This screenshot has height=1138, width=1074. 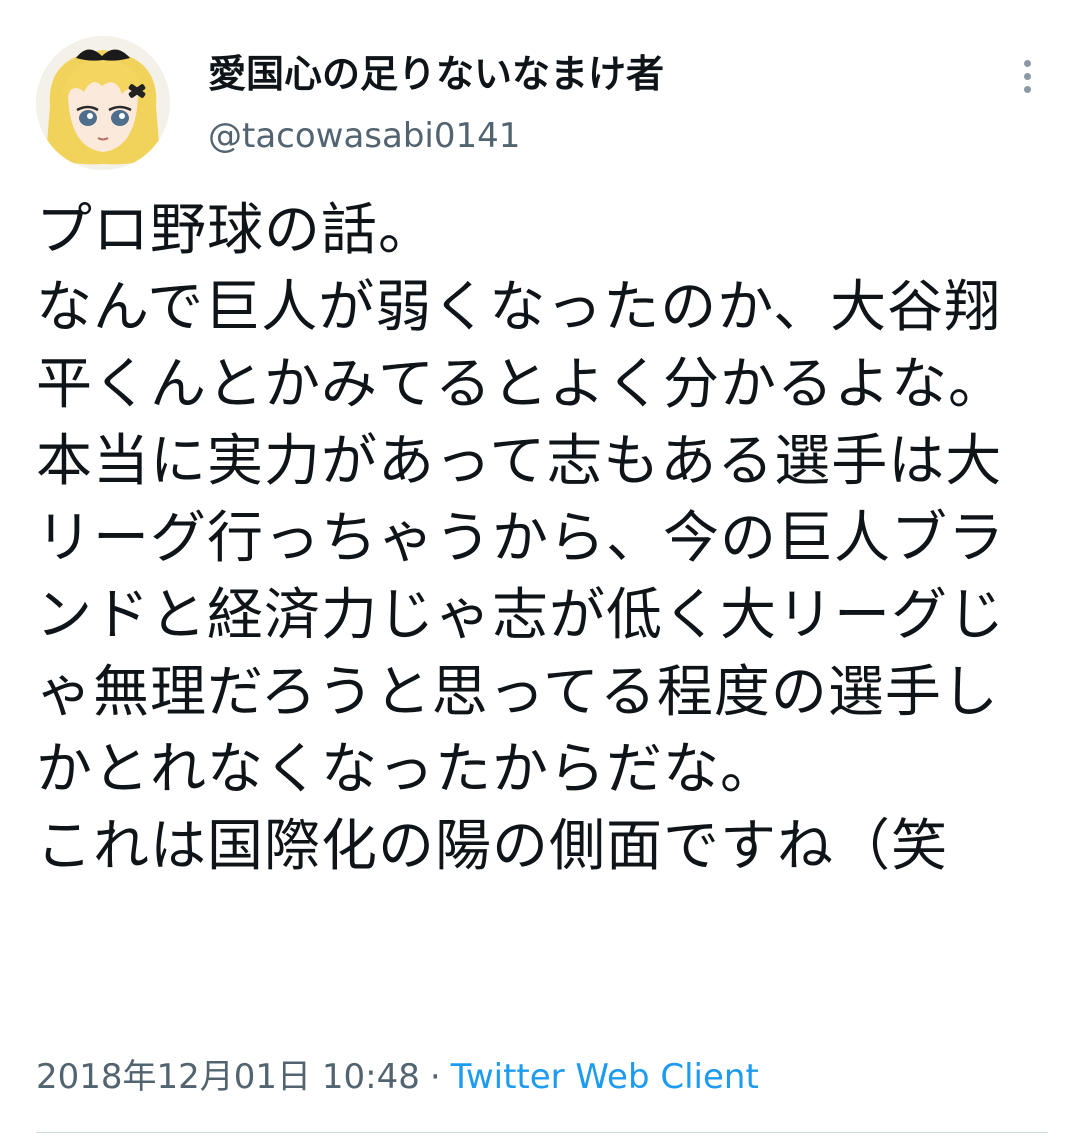 I want to click on client-link: Twitter Web Client, so click(x=605, y=1077).